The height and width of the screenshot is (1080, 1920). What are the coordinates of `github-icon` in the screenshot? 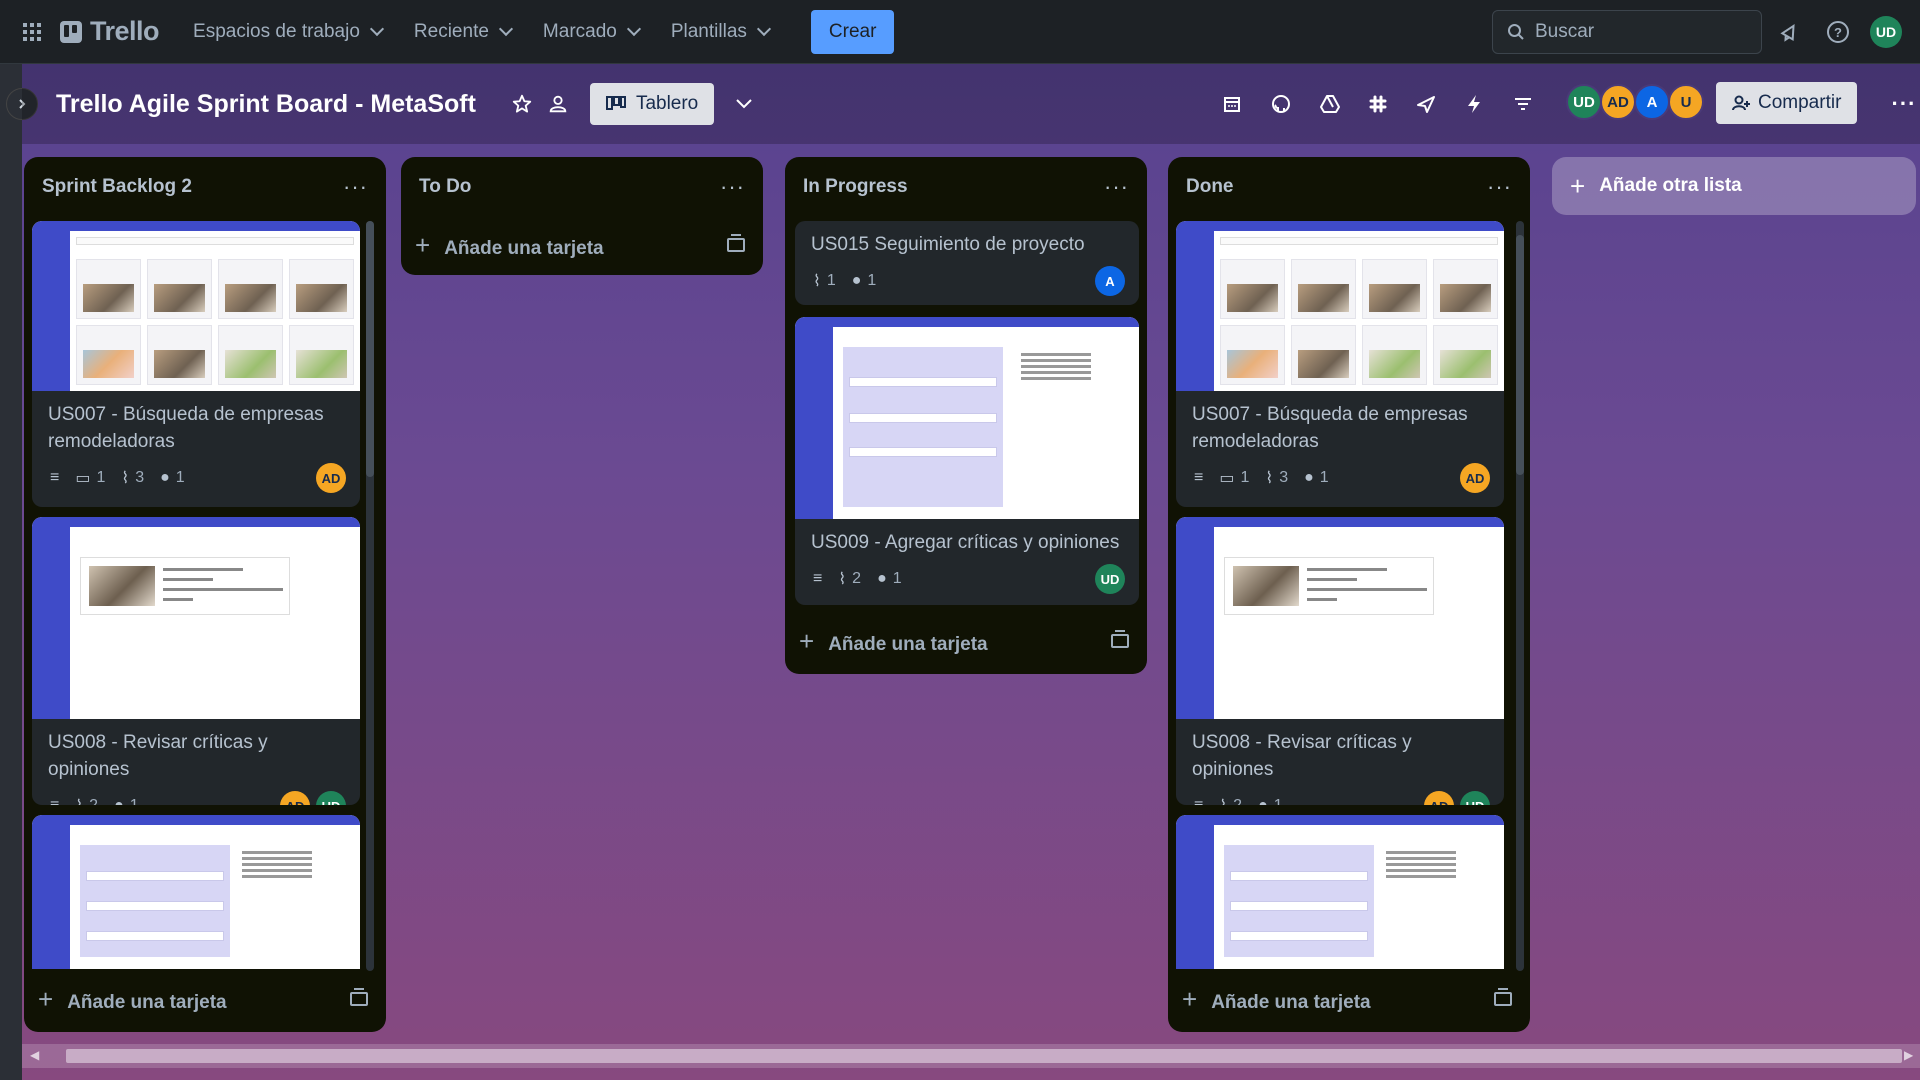 It's located at (1281, 104).